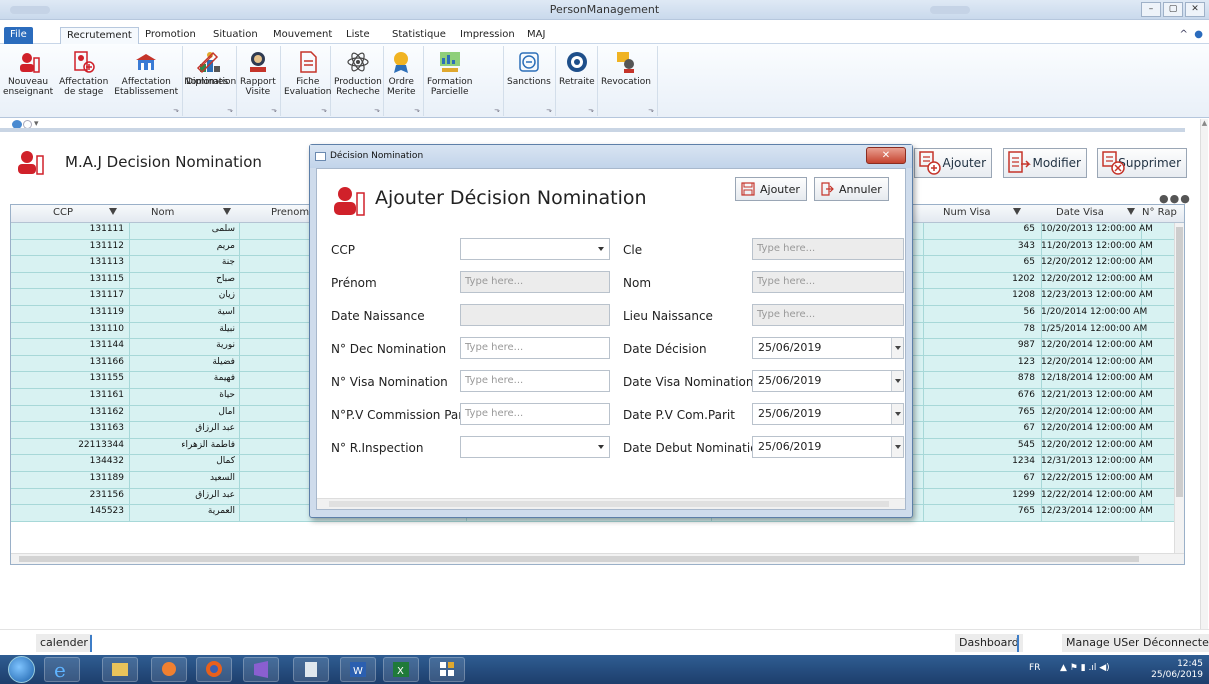 Image resolution: width=1209 pixels, height=684 pixels. Describe the element at coordinates (1142, 163) in the screenshot. I see `delete-button: Supprimer` at that location.